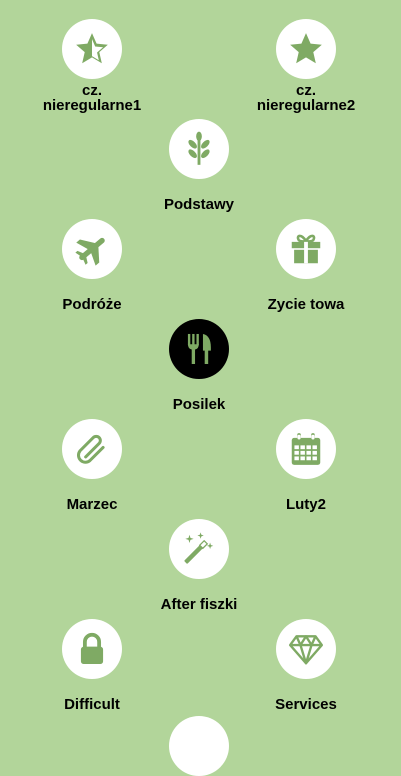  What do you see at coordinates (199, 204) in the screenshot?
I see `category-label: Podstawy` at bounding box center [199, 204].